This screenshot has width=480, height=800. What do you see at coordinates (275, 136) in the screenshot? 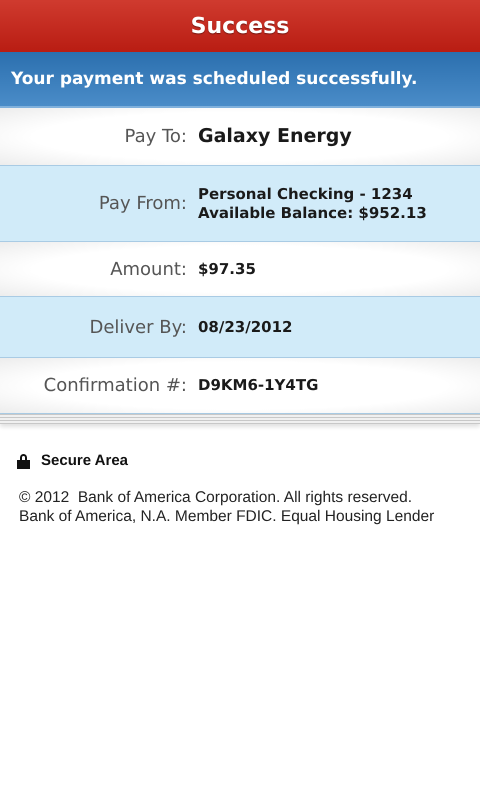
I see `detail-value: Galaxy Energy` at bounding box center [275, 136].